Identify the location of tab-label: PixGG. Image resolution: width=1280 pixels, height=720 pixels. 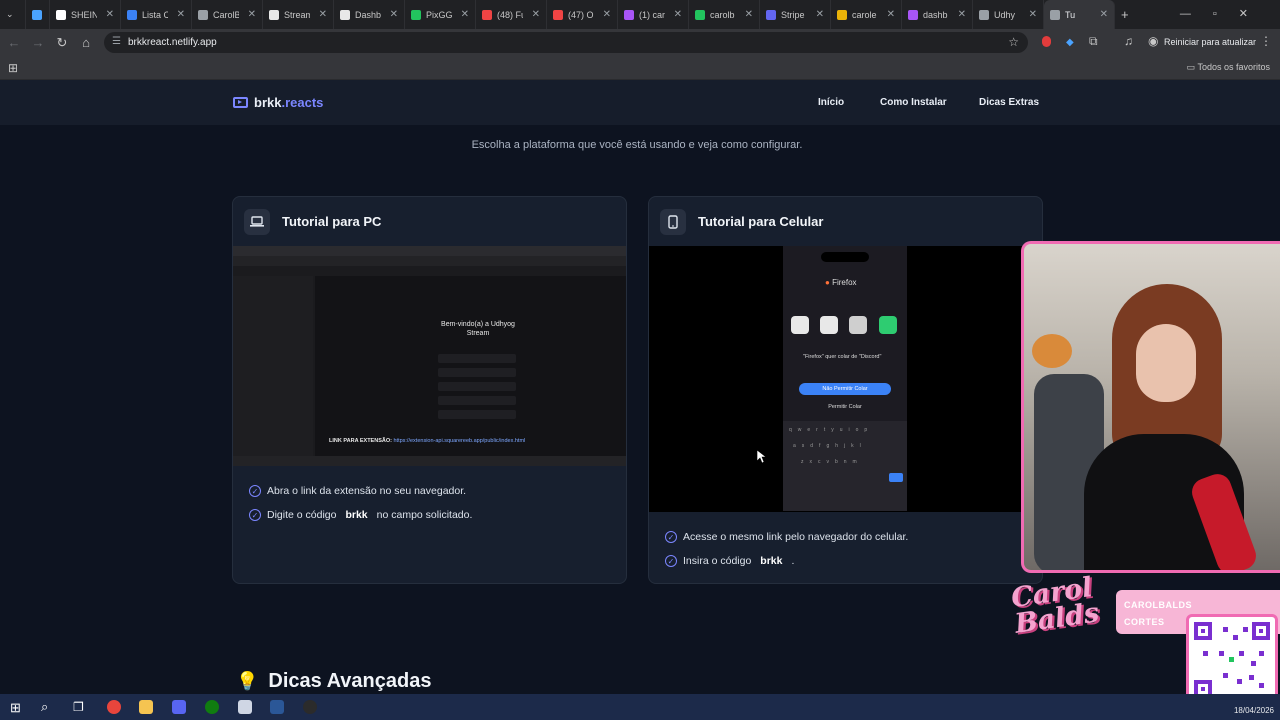
(439, 14).